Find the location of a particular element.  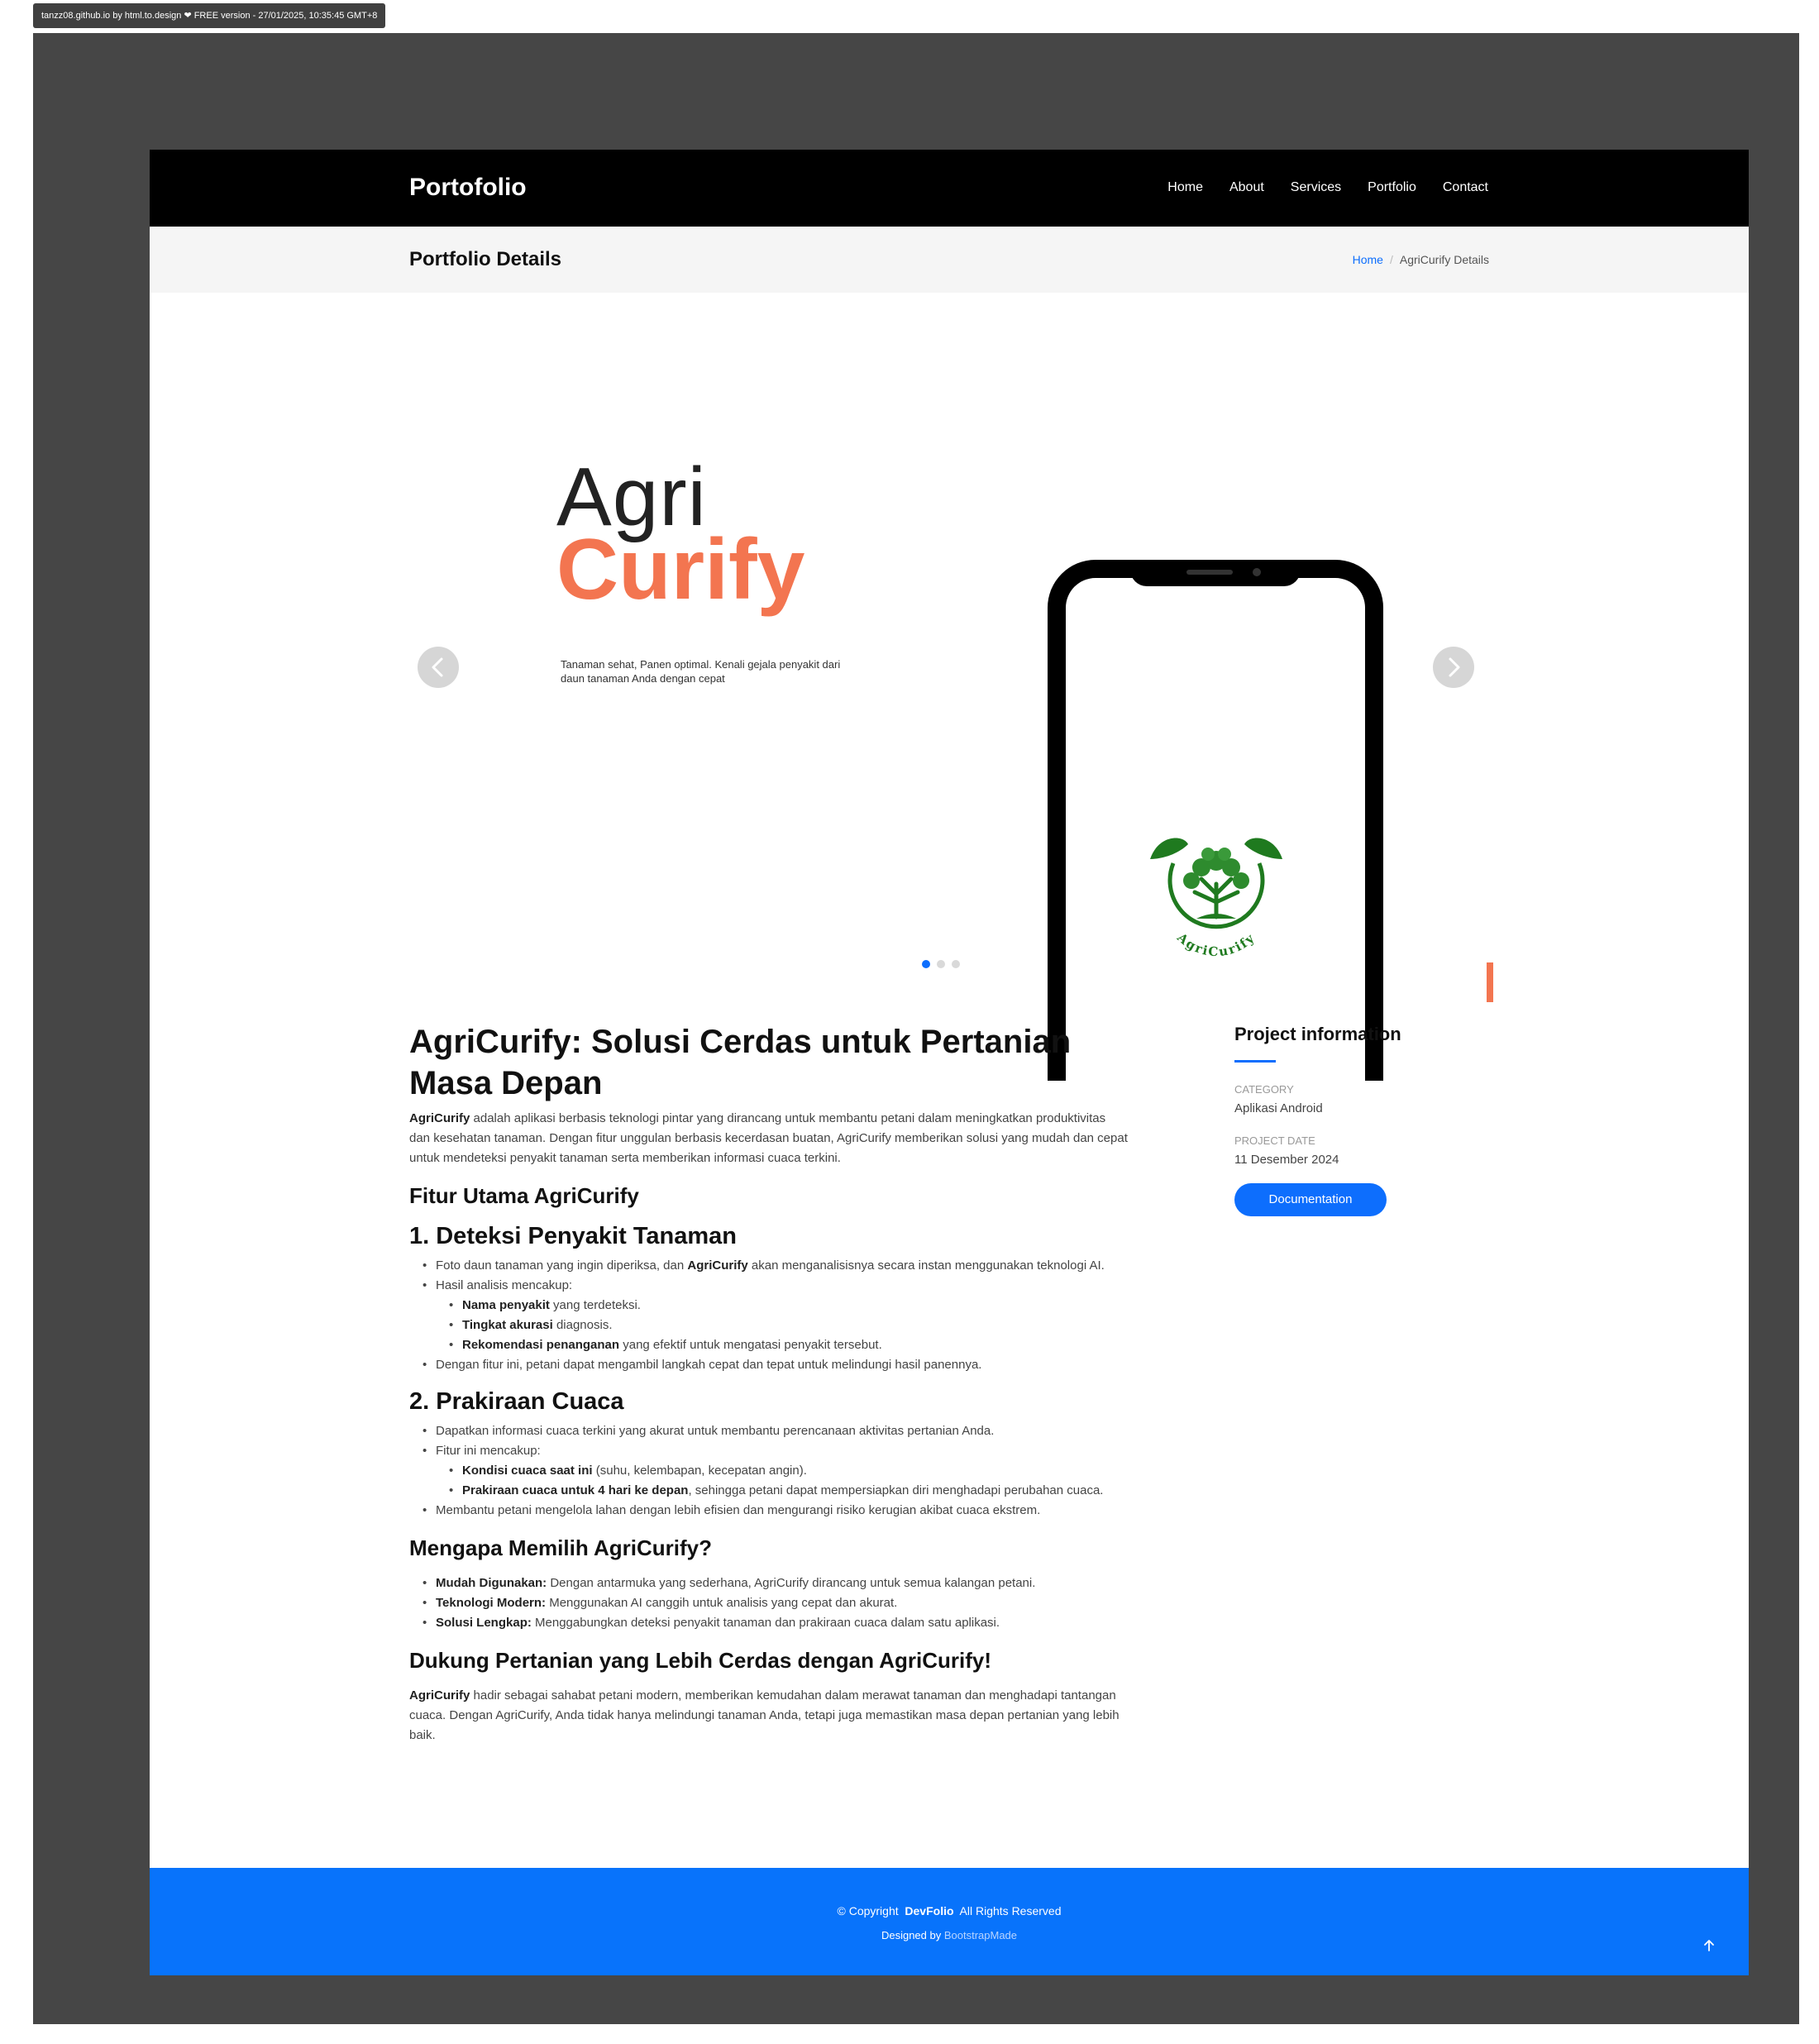

copyright: © Copyright DevFolio All Rights Reserved is located at coordinates (949, 1911).